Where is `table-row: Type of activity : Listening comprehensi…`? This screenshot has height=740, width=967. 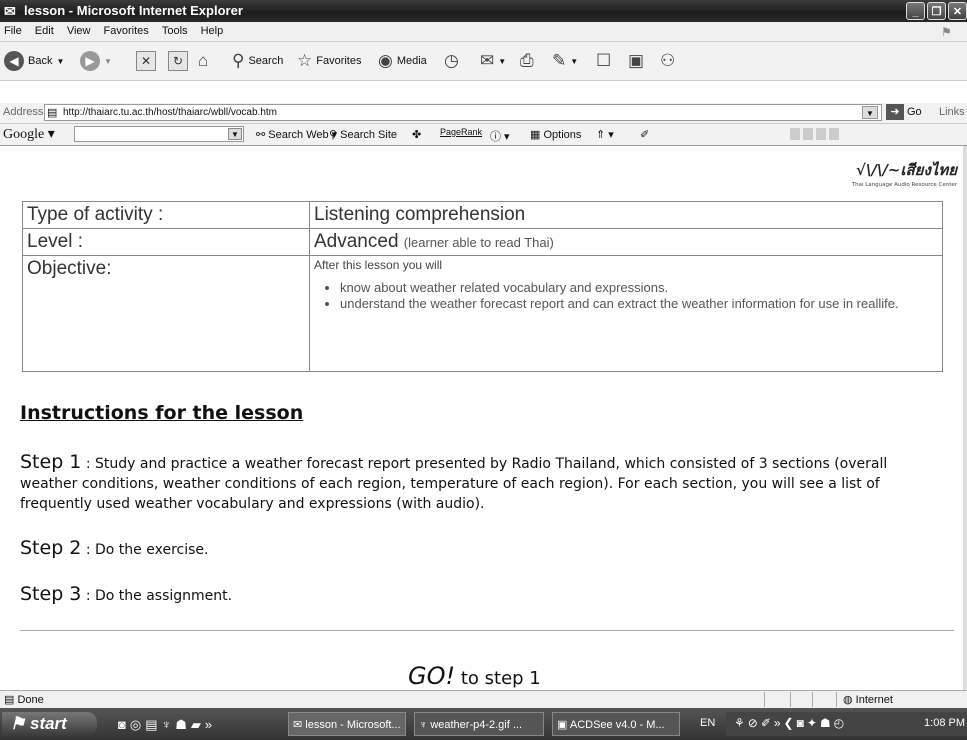
table-row: Type of activity : Listening comprehensi… is located at coordinates (482, 215).